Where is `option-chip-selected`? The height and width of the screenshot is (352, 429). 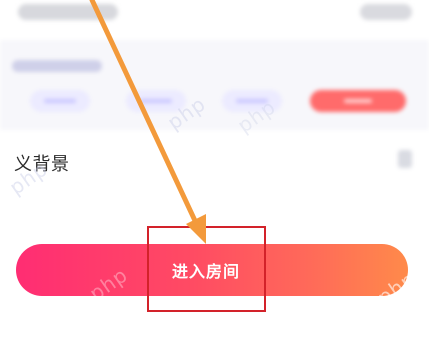
option-chip-selected is located at coordinates (358, 101).